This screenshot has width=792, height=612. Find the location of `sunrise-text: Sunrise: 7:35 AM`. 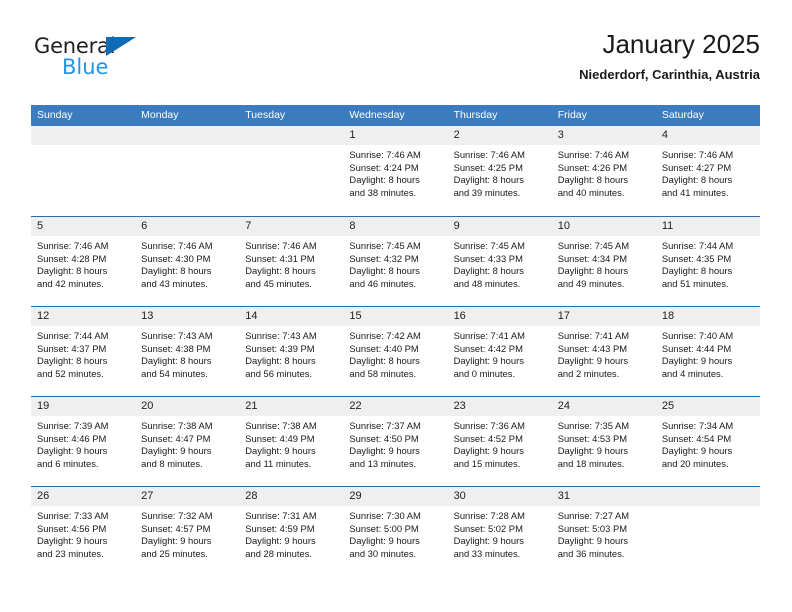

sunrise-text: Sunrise: 7:35 AM is located at coordinates (593, 425).